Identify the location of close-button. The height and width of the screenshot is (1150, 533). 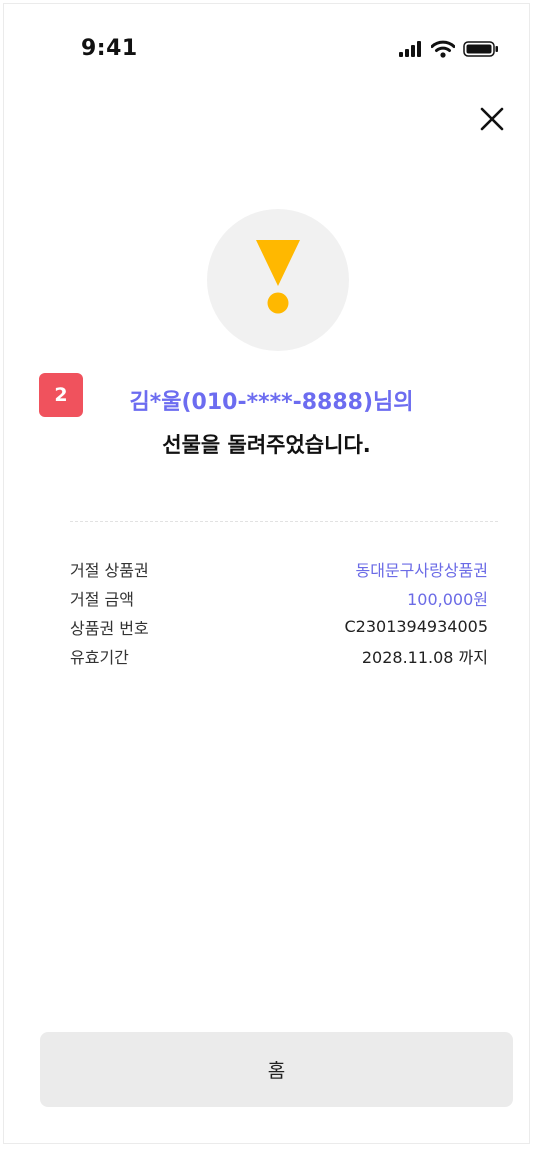
(492, 119).